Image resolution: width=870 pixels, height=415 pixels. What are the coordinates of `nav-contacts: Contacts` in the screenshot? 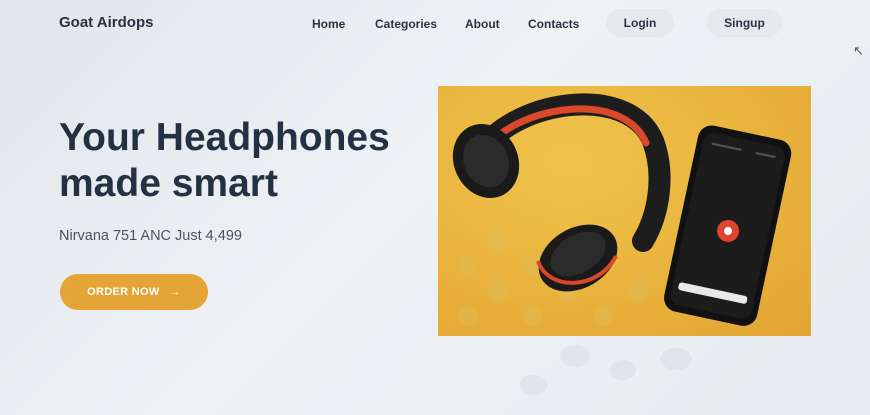 It's located at (553, 24).